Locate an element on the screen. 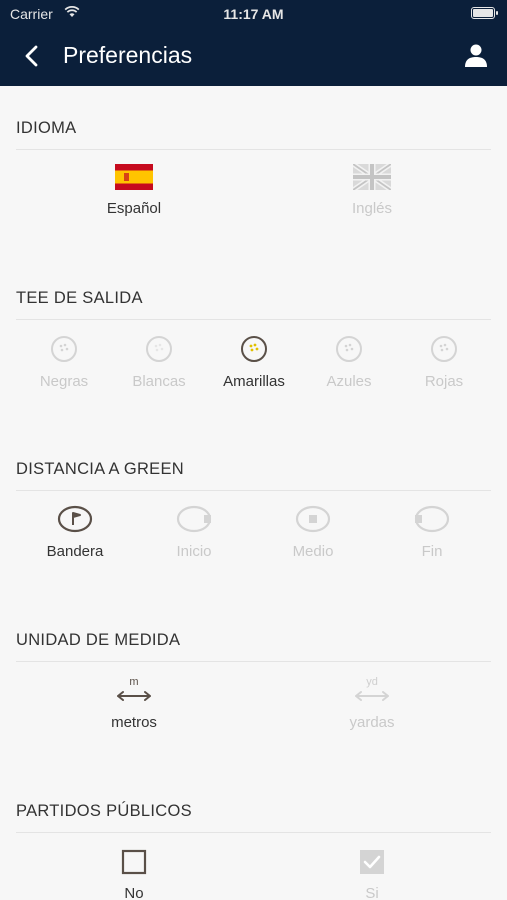 This screenshot has width=507, height=900. option-negras: Negras is located at coordinates (64, 362).